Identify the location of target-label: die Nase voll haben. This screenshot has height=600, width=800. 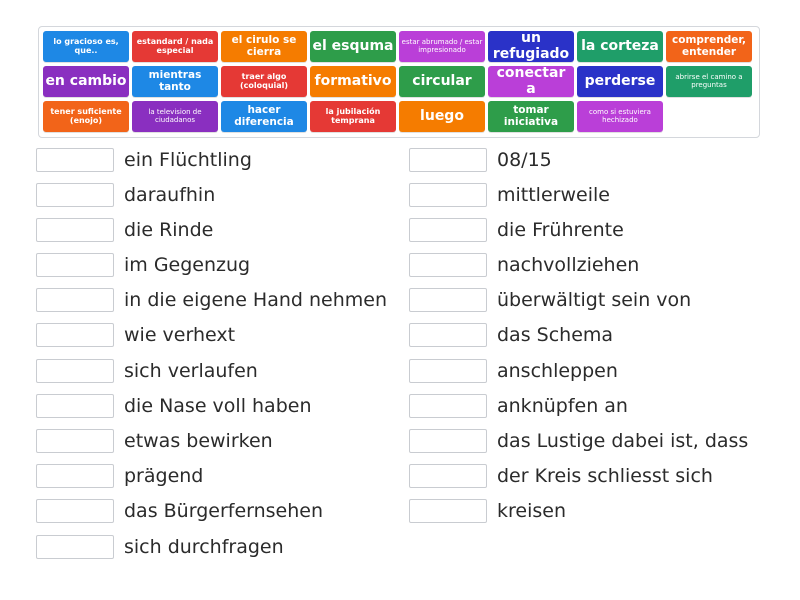
(218, 405).